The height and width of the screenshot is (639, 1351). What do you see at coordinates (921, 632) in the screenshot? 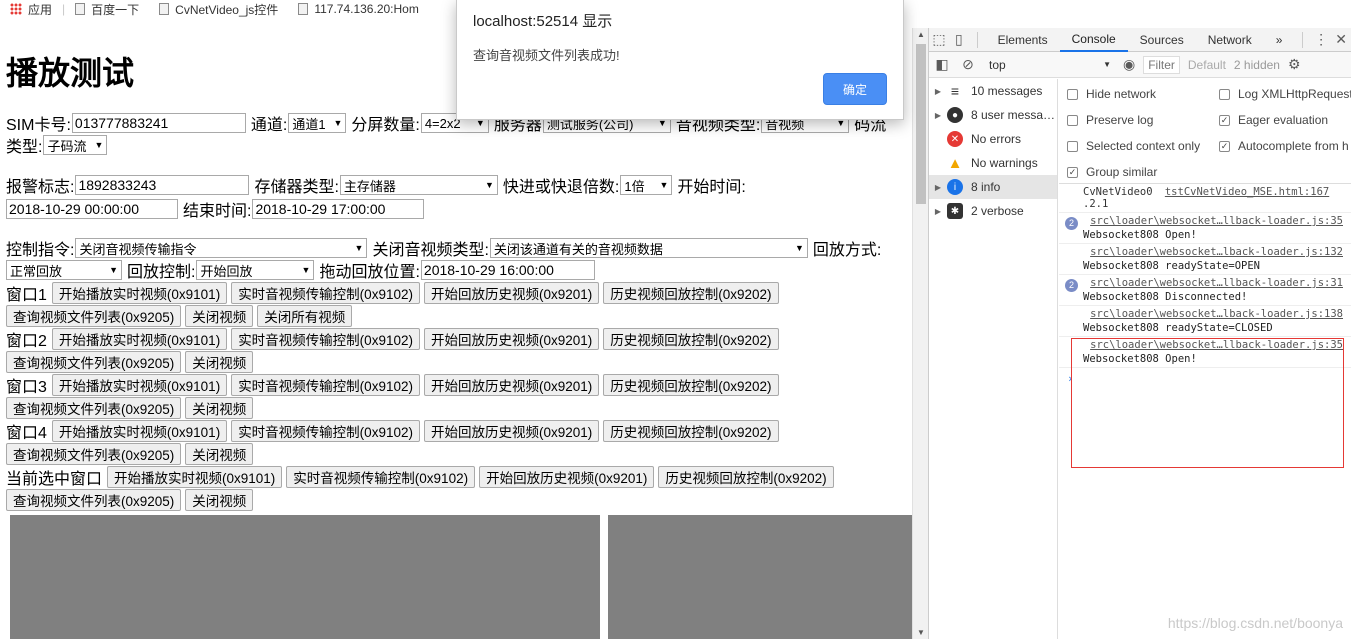
I see `scroll-down-icon: ▼` at bounding box center [921, 632].